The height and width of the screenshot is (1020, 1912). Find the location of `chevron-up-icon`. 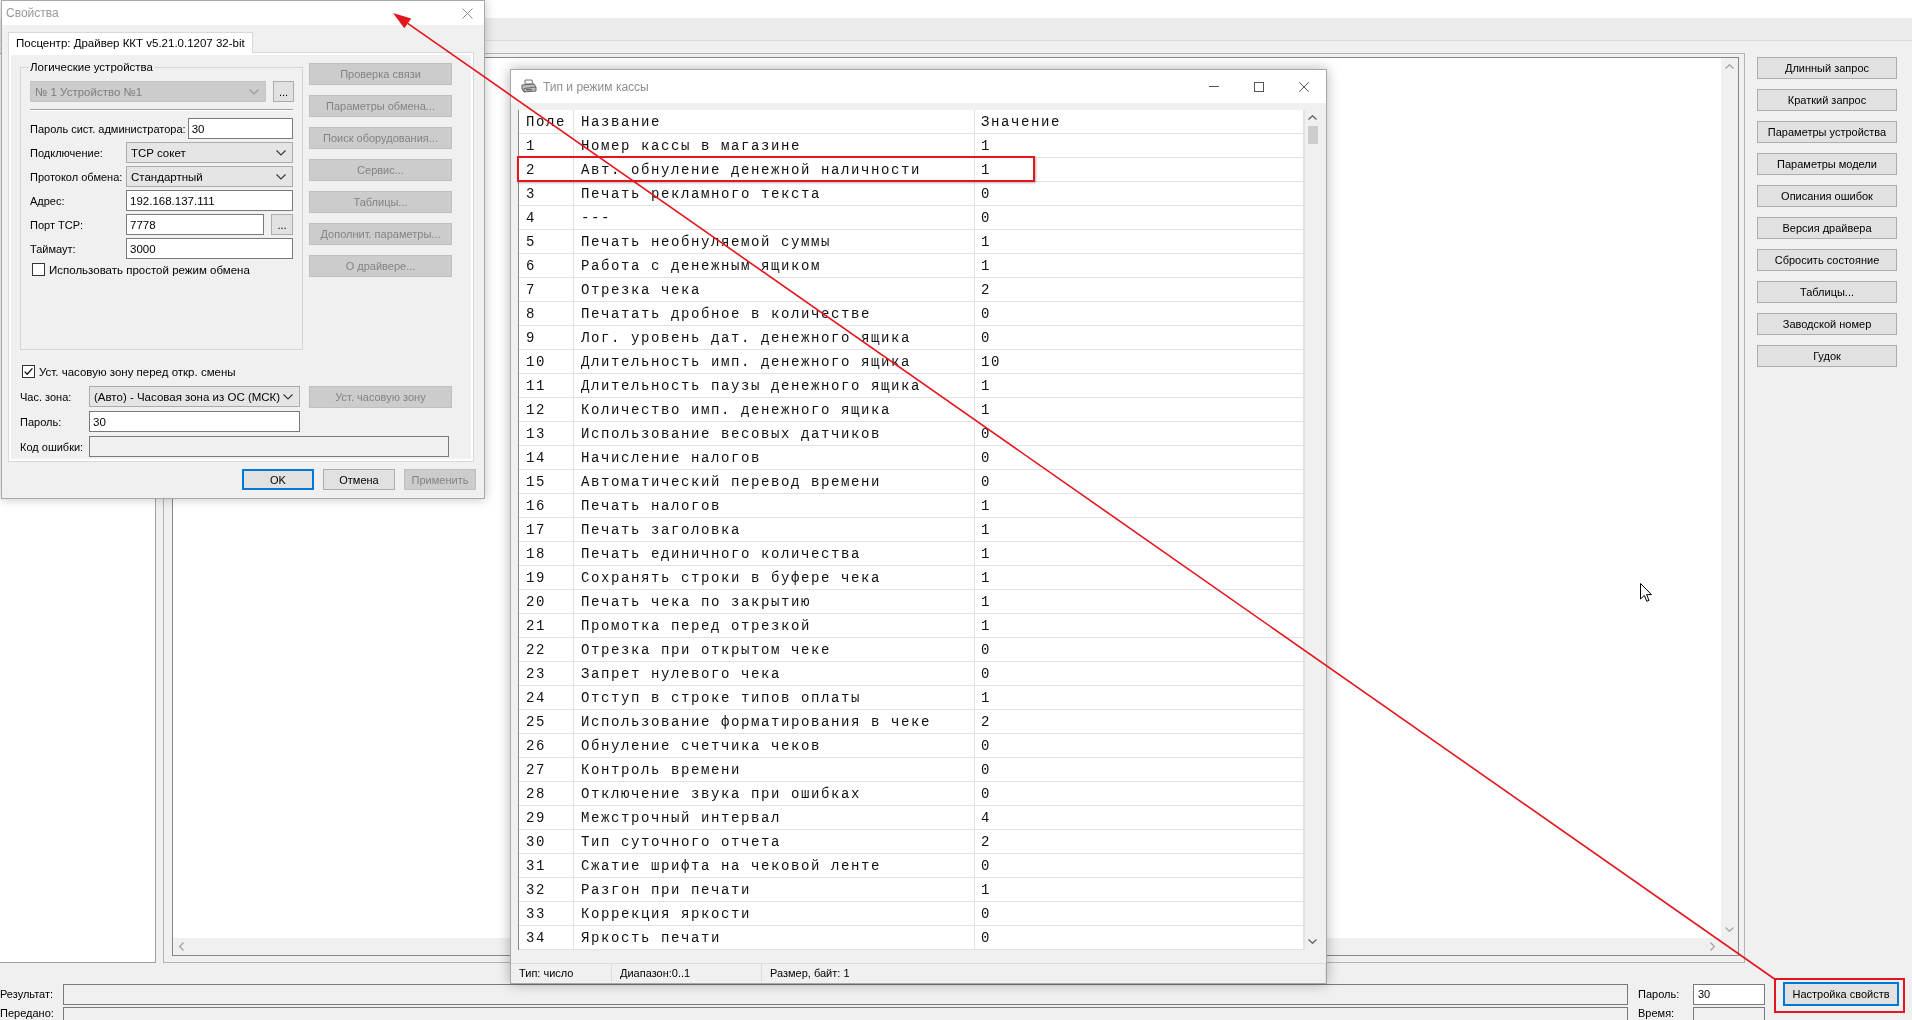

chevron-up-icon is located at coordinates (1312, 117).